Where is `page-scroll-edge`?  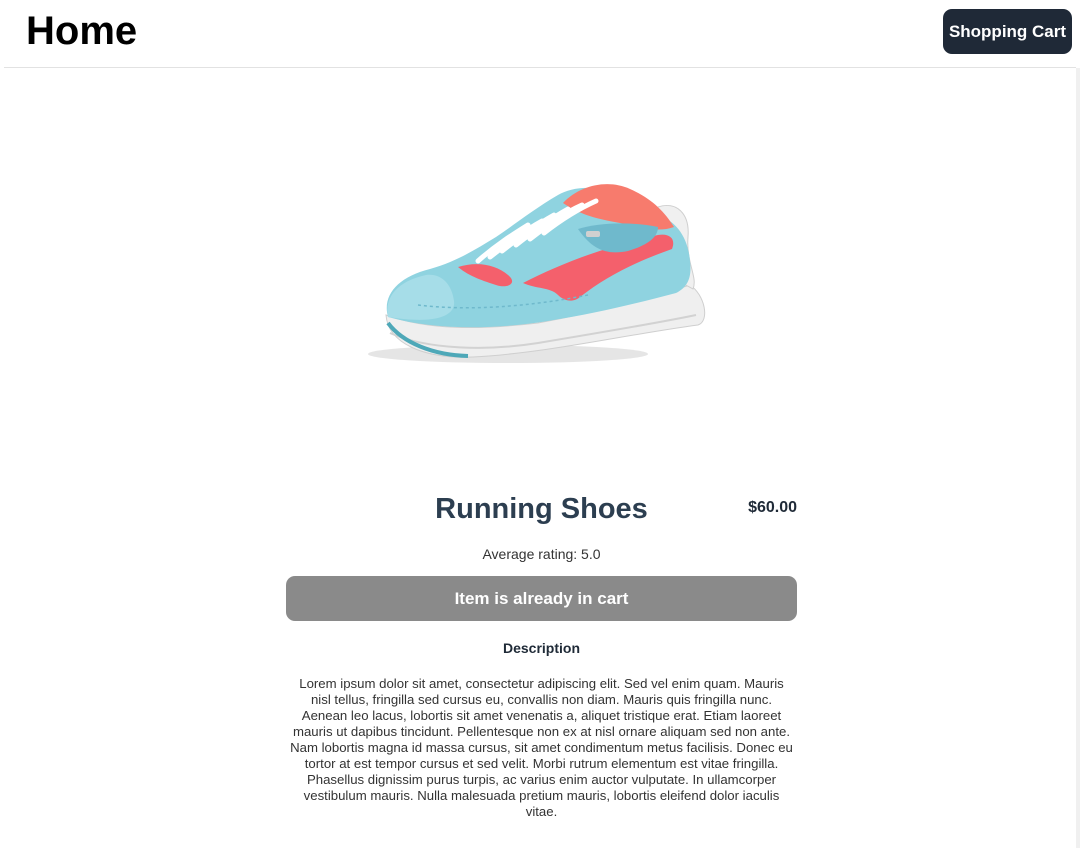
page-scroll-edge is located at coordinates (1078, 458).